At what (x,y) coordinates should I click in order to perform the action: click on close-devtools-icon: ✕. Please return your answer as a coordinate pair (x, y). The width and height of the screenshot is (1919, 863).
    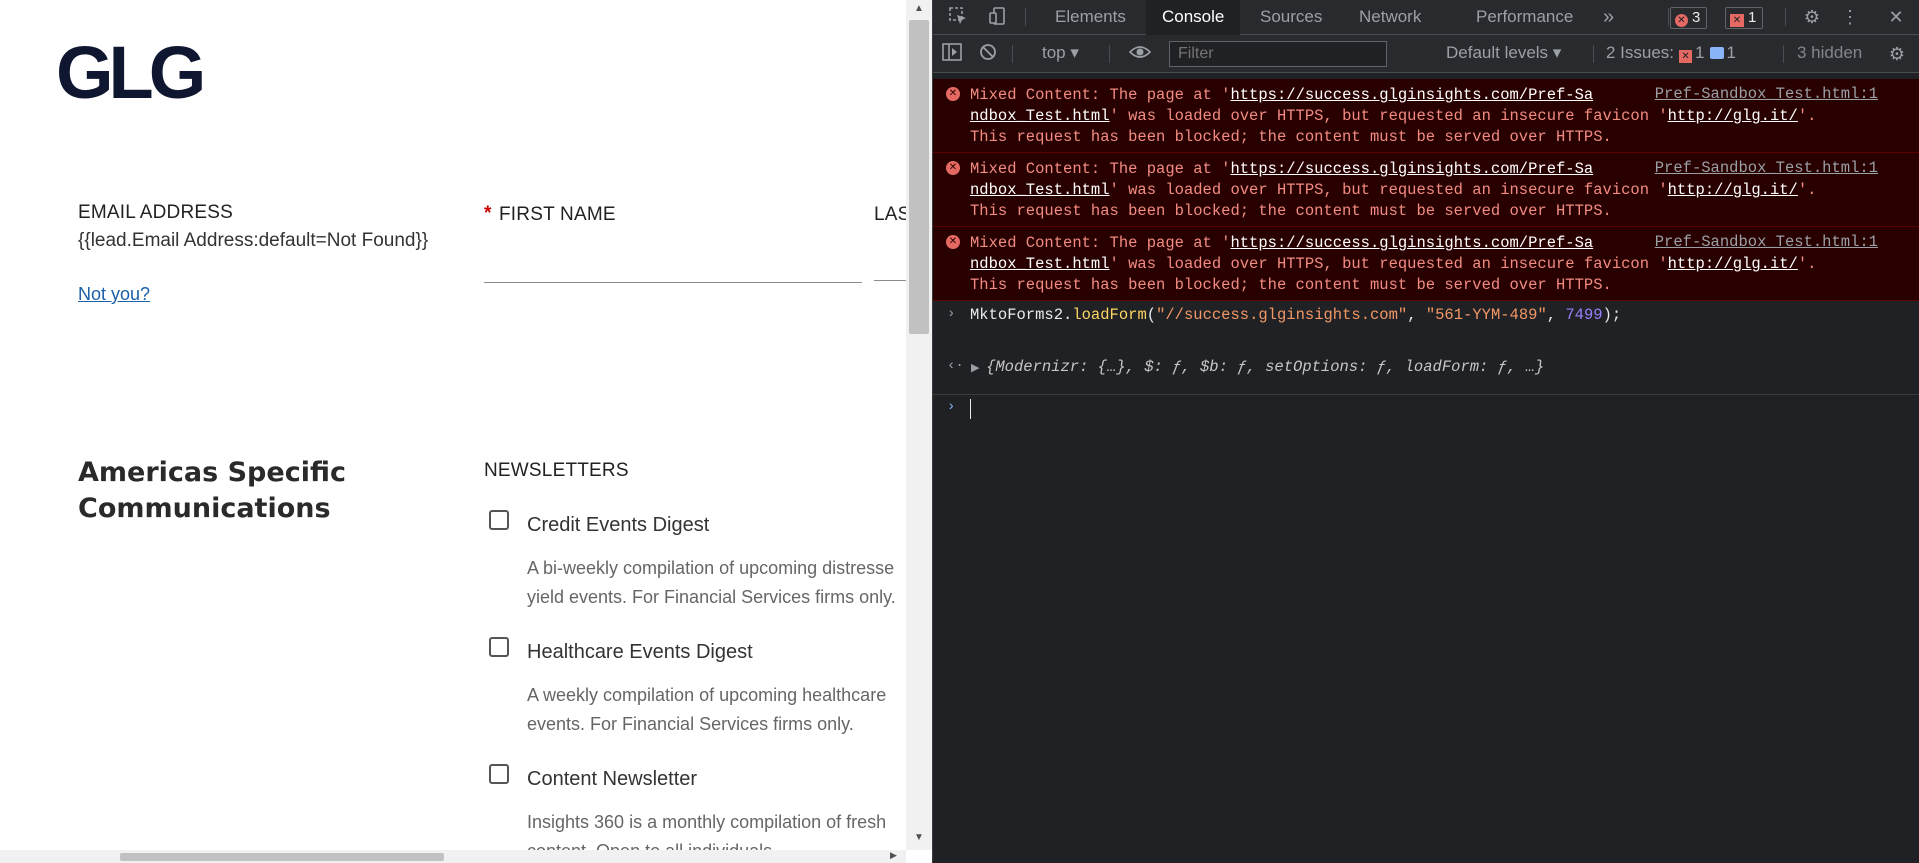
    Looking at the image, I should click on (1896, 17).